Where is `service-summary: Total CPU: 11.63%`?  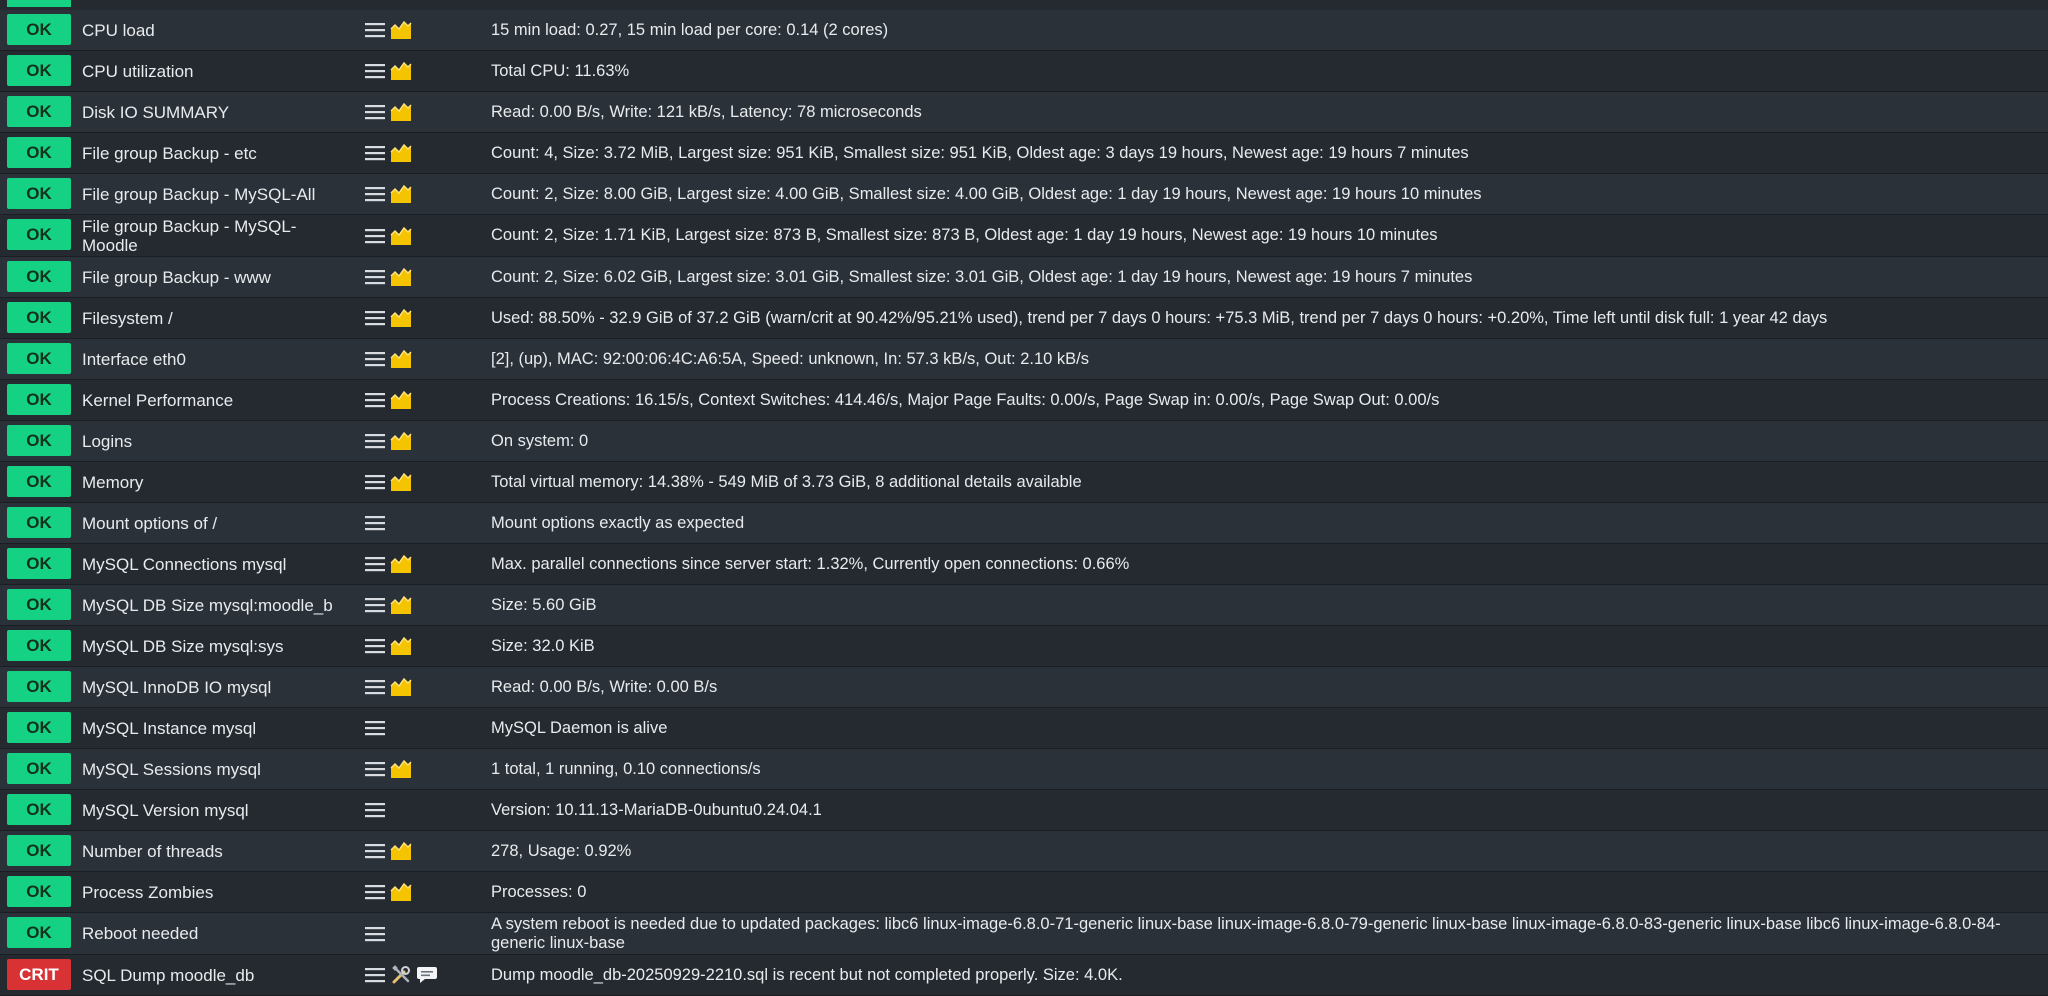
service-summary: Total CPU: 11.63% is located at coordinates (560, 70).